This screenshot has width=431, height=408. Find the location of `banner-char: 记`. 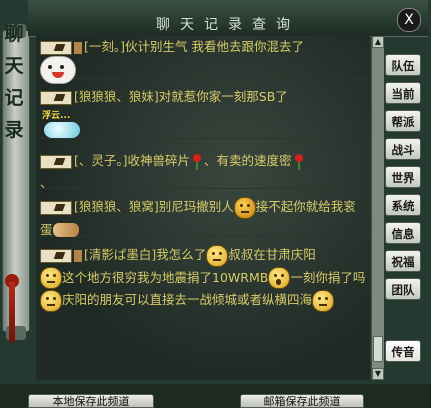

banner-char: 记 is located at coordinates (14, 98).